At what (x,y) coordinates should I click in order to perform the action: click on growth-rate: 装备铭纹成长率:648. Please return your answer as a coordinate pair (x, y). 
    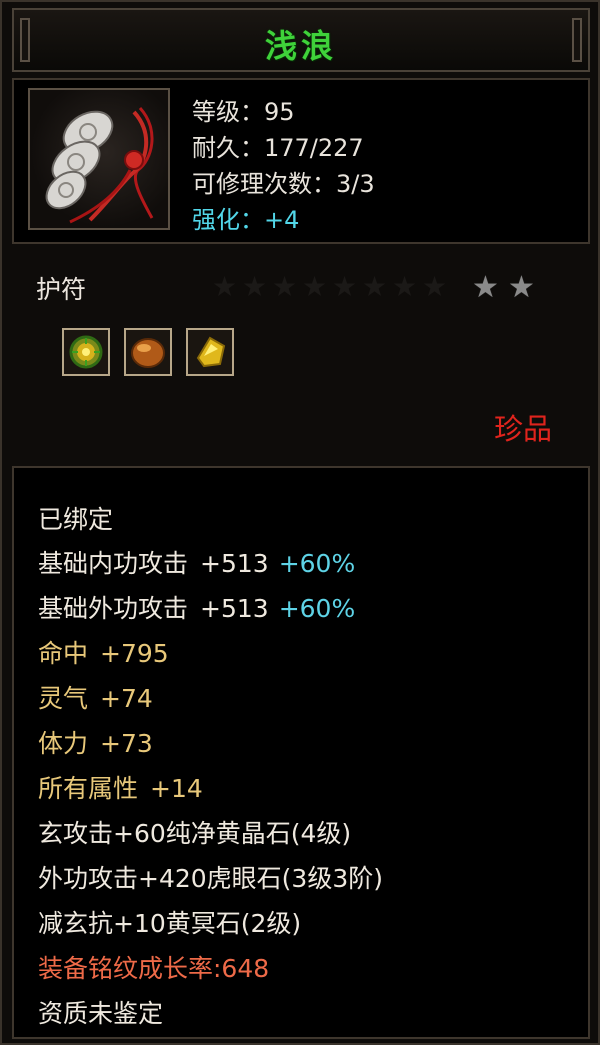
    Looking at the image, I should click on (154, 968).